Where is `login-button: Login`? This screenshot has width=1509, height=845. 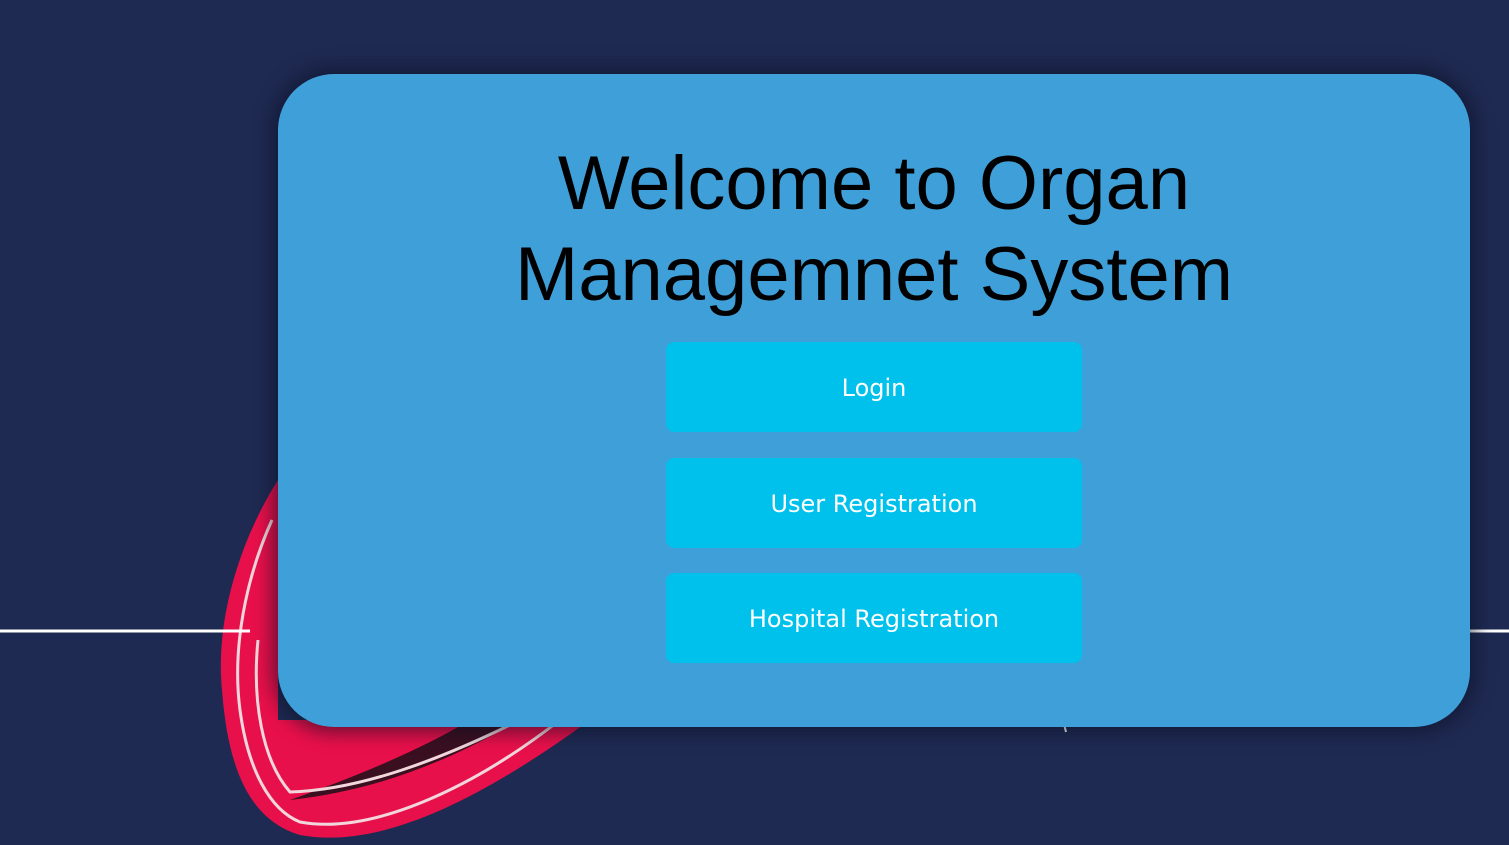 login-button: Login is located at coordinates (874, 387).